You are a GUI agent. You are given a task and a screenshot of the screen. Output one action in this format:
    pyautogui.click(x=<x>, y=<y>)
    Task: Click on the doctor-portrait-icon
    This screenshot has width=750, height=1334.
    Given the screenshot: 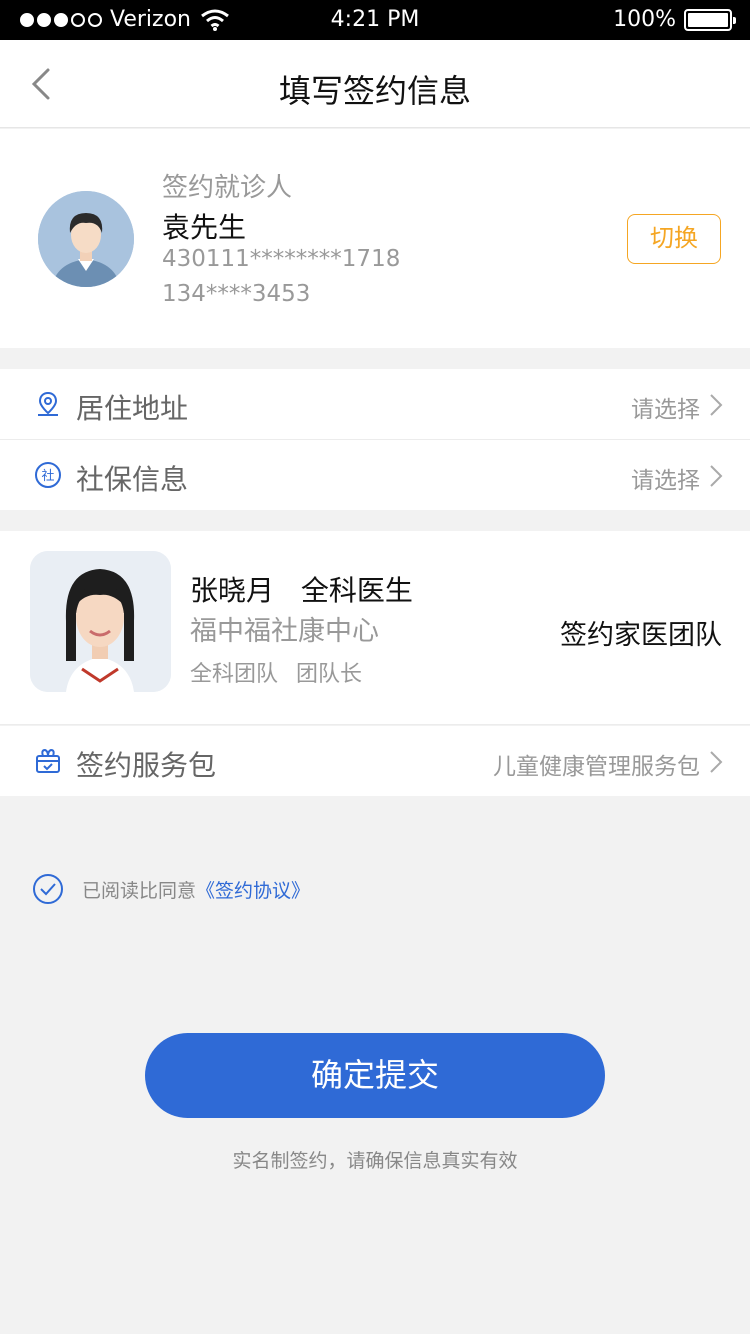 What is the action you would take?
    pyautogui.click(x=100, y=621)
    